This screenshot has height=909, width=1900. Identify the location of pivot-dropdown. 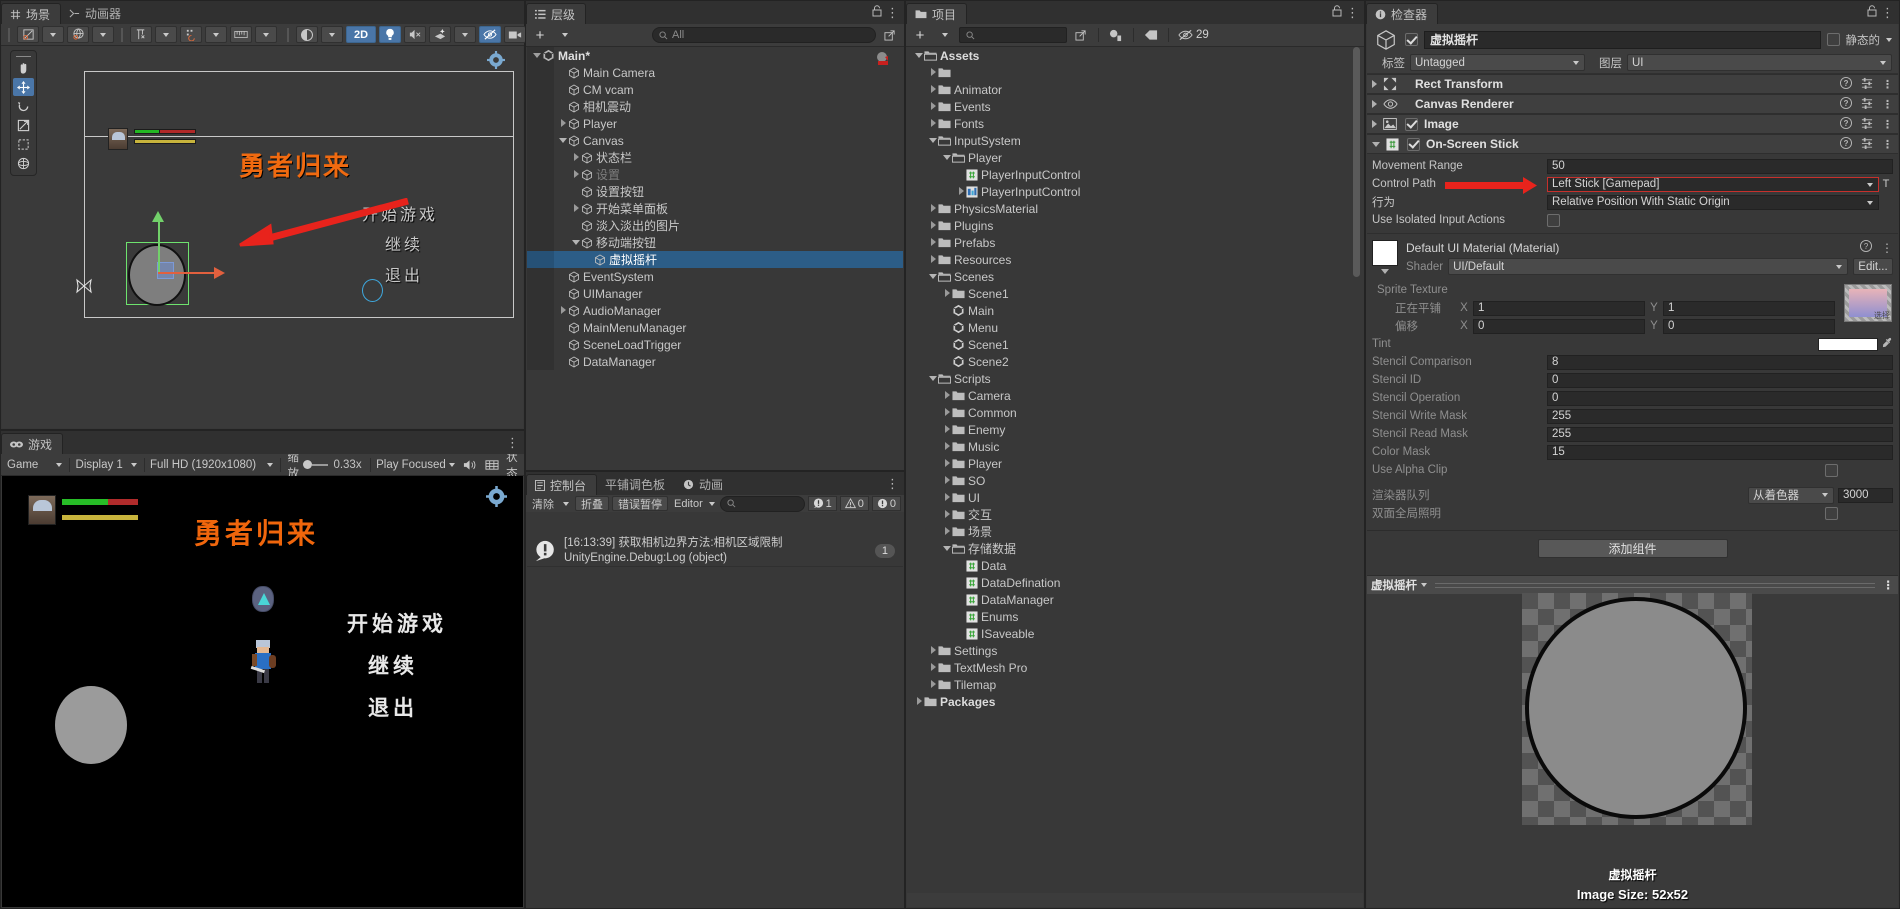
(53, 34).